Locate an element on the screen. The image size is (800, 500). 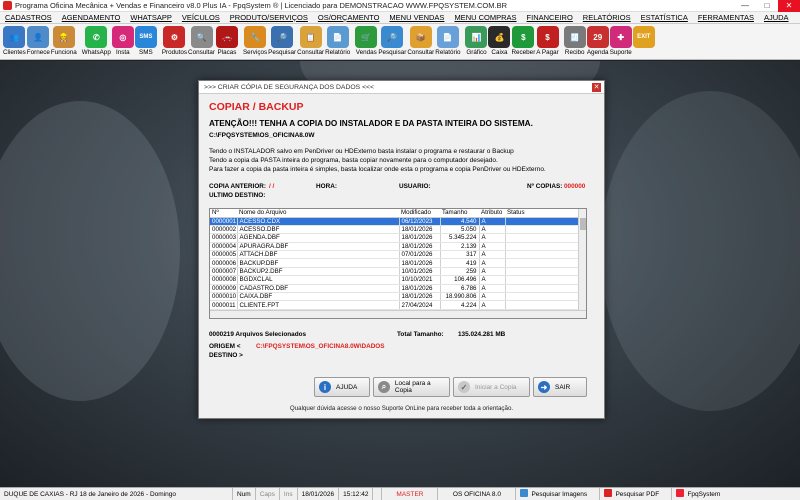
usuario-label: USUARIO: is located at coordinates (415, 186).